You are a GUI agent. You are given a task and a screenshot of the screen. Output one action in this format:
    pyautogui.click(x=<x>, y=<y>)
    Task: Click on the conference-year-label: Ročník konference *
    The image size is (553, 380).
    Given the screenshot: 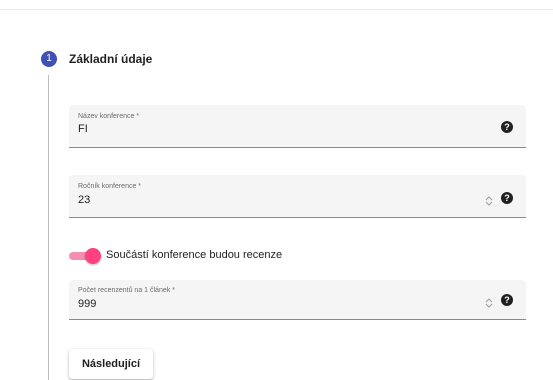 What is the action you would take?
    pyautogui.click(x=110, y=186)
    